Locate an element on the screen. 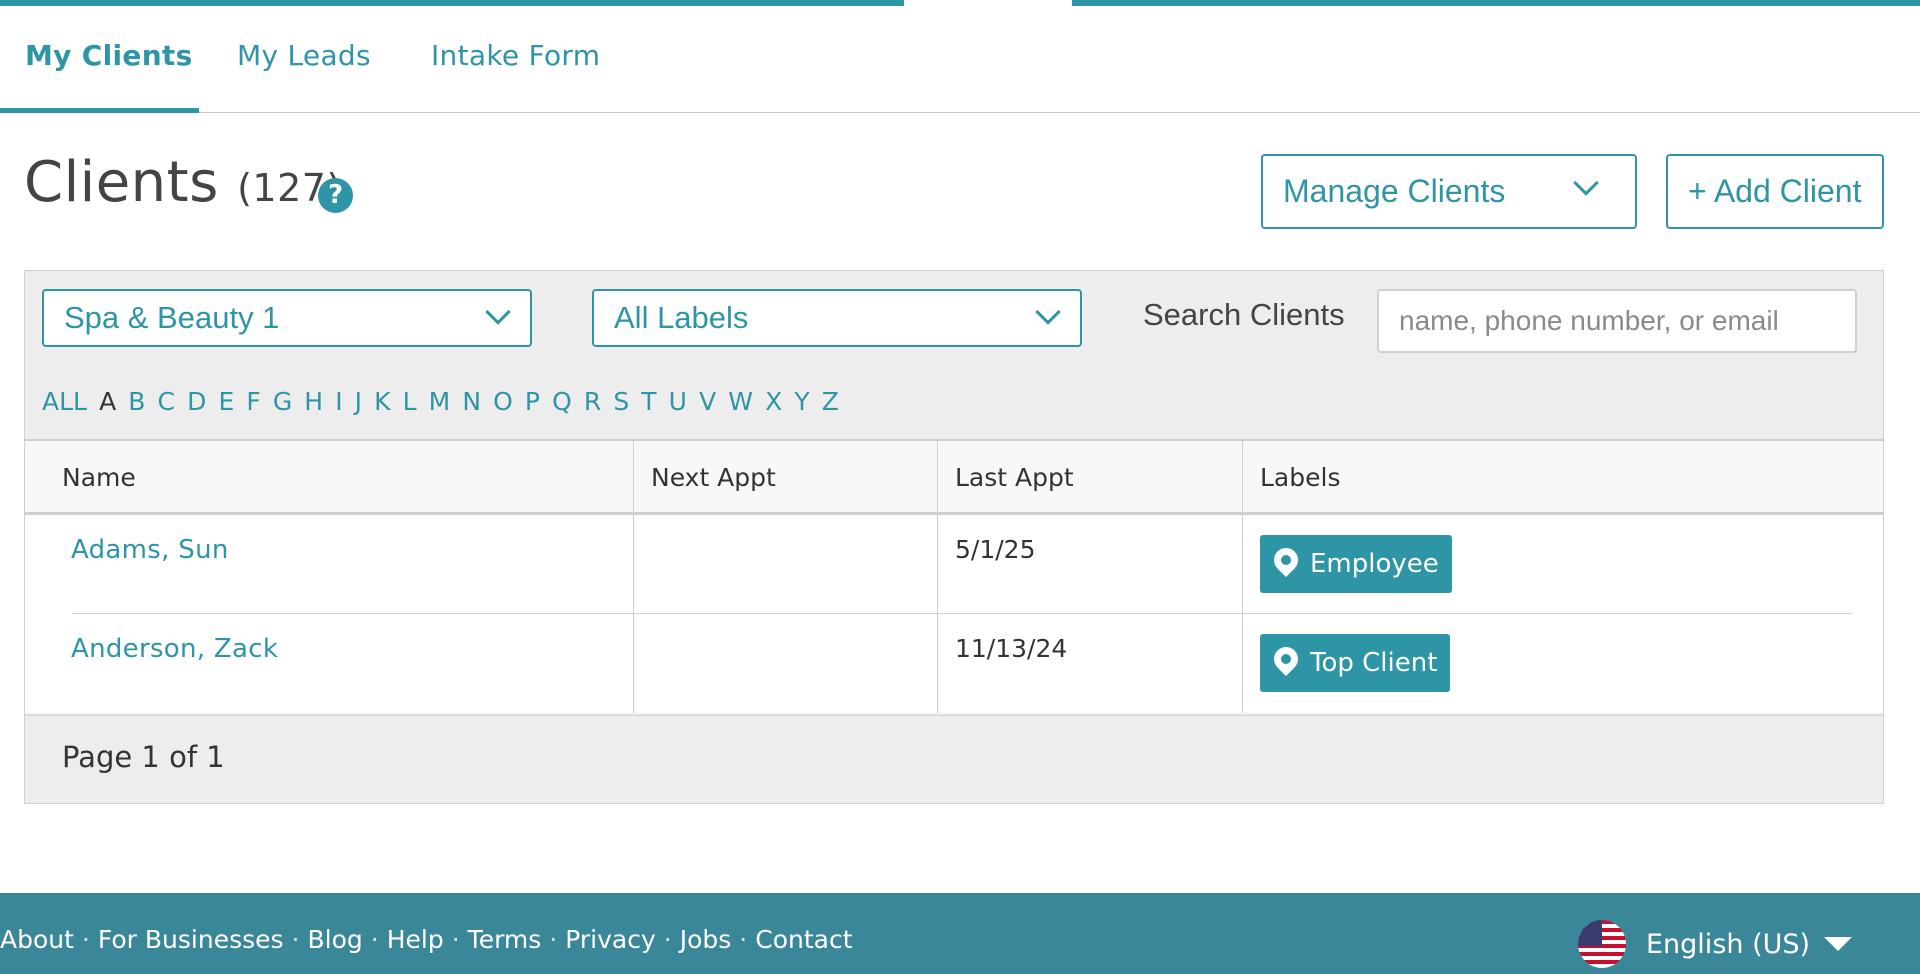  pagination: Page 1 of 1 is located at coordinates (954, 759).